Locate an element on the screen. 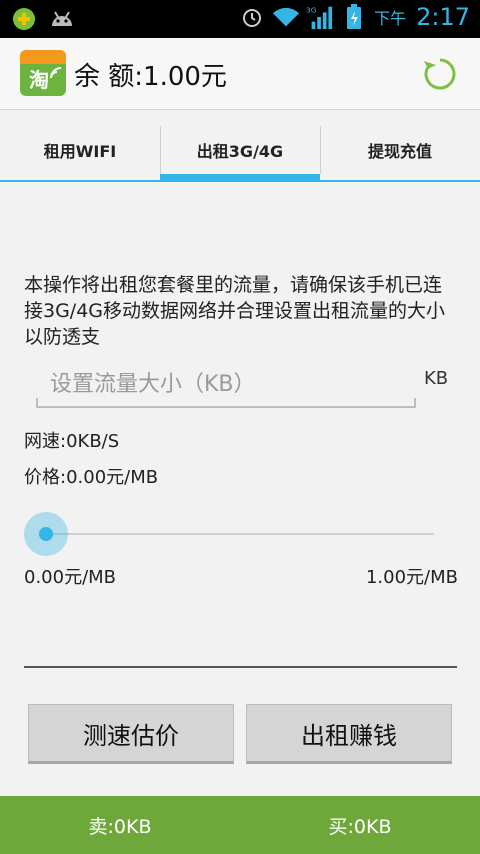 The height and width of the screenshot is (854, 480). tab-withdraw-recharge: 提现充值 is located at coordinates (400, 150).